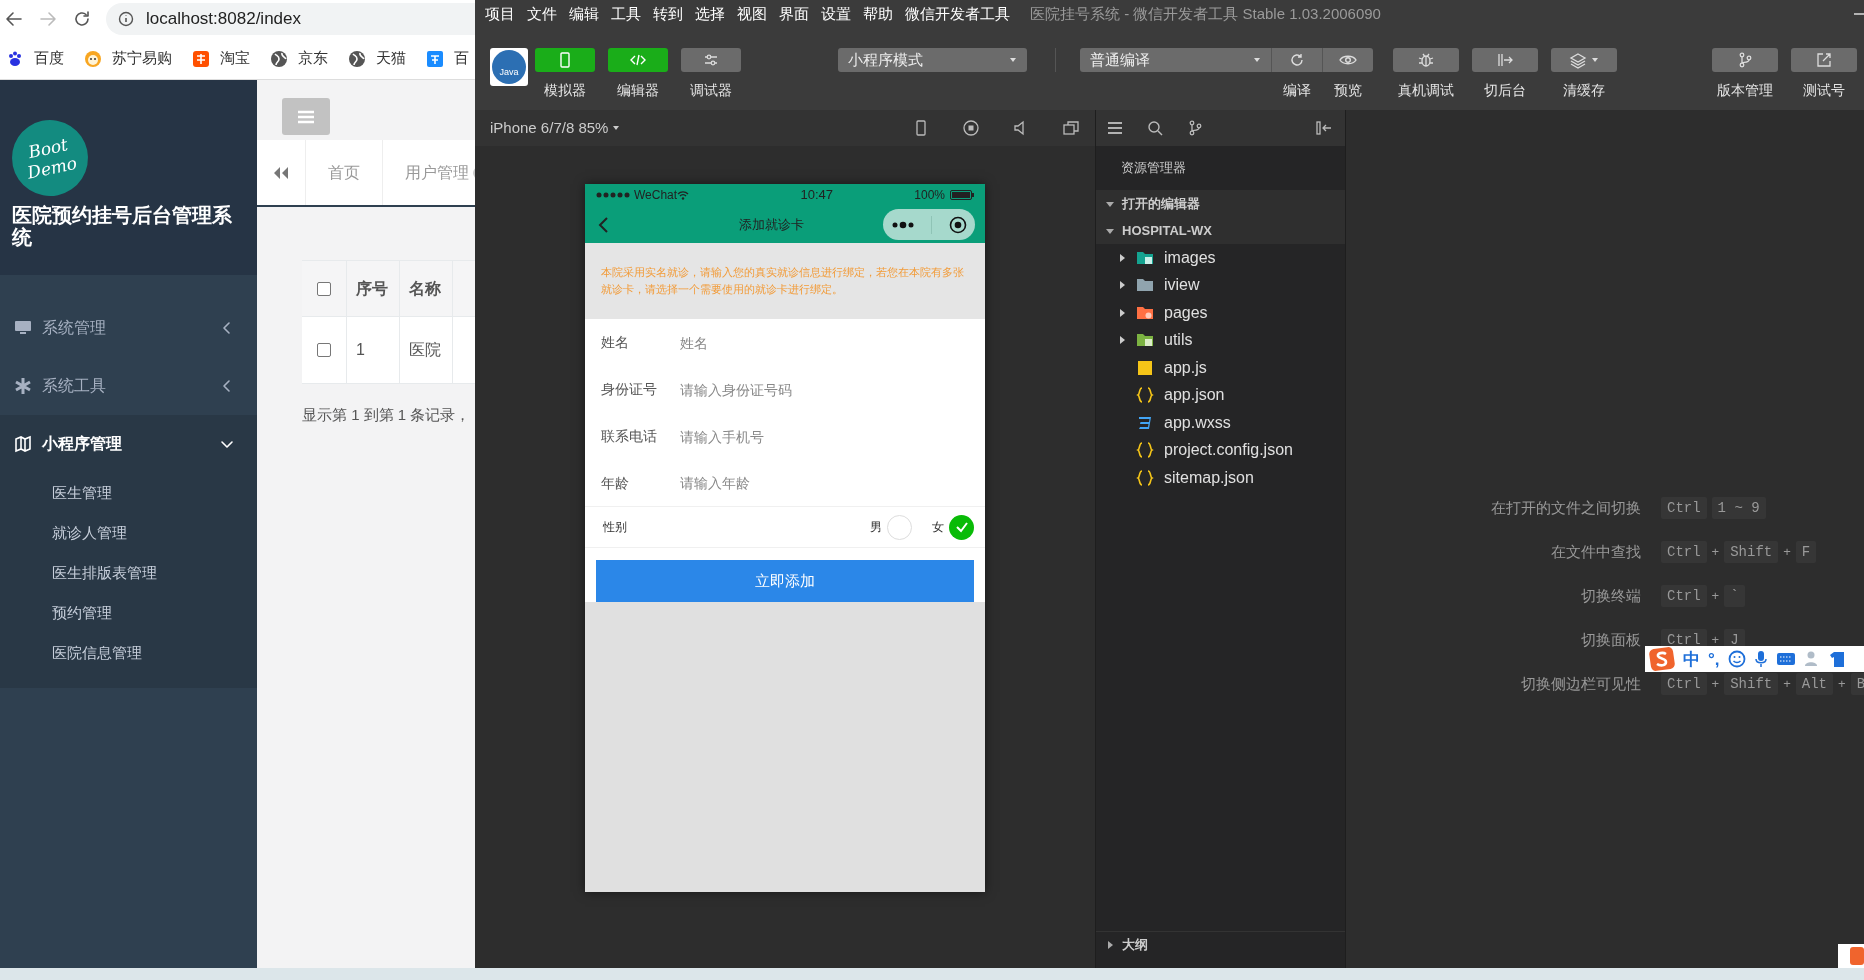 The image size is (1864, 980). I want to click on section-header: HOSPITAL-WX, so click(1220, 230).